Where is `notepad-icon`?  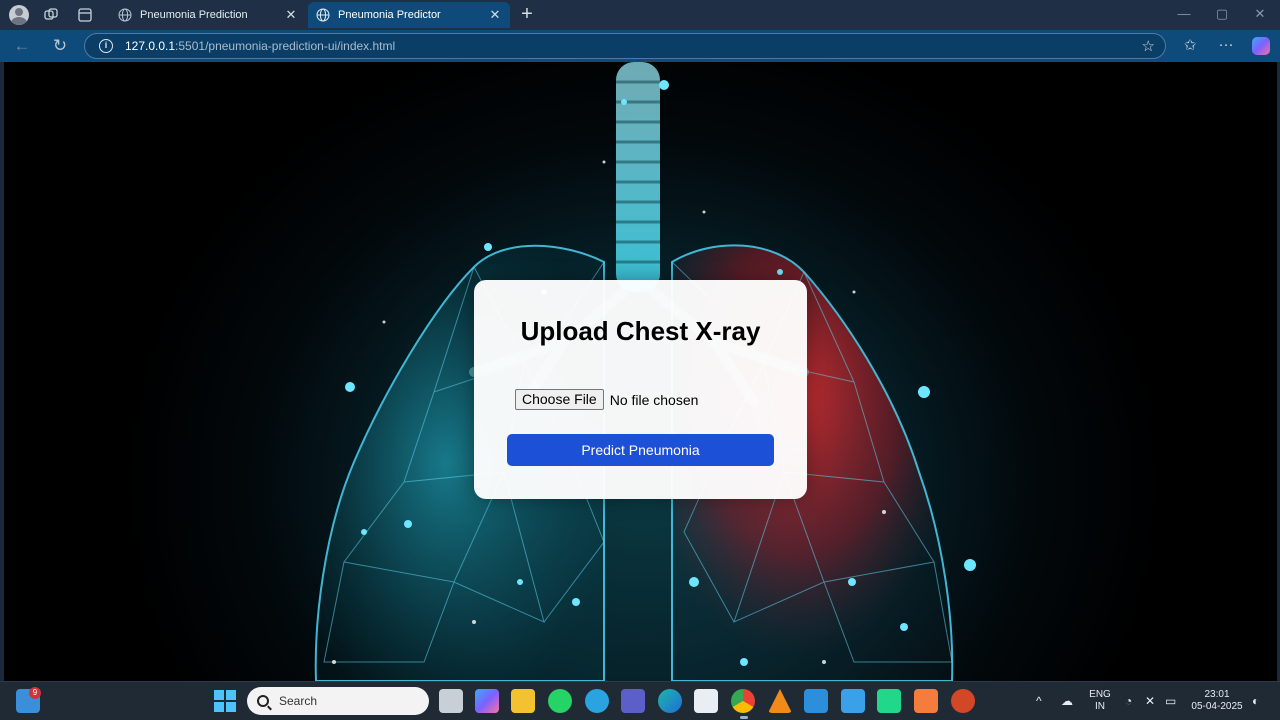 notepad-icon is located at coordinates (853, 701).